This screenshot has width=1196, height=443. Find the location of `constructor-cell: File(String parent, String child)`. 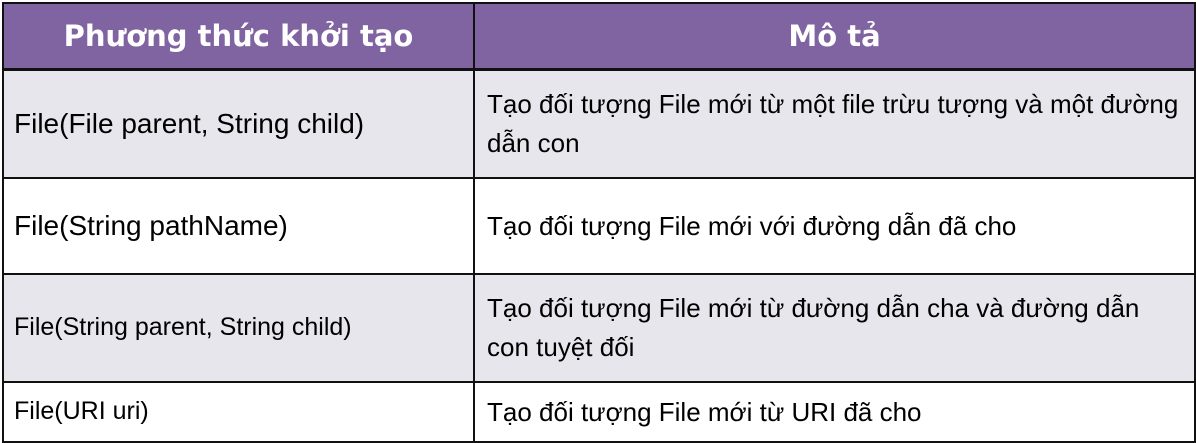

constructor-cell: File(String parent, String child) is located at coordinates (238, 328).